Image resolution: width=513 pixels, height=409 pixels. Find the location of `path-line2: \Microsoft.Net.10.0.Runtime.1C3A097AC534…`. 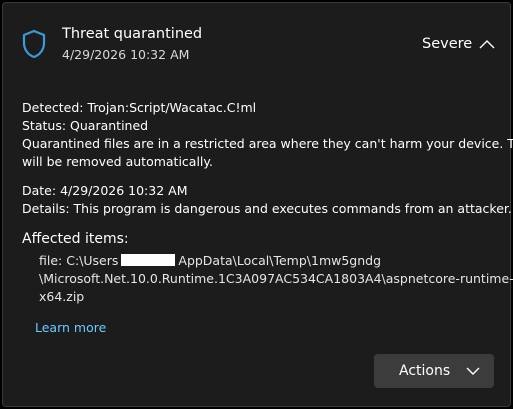

path-line2: \Microsoft.Net.10.0.Runtime.1C3A097AC534… is located at coordinates (276, 278).